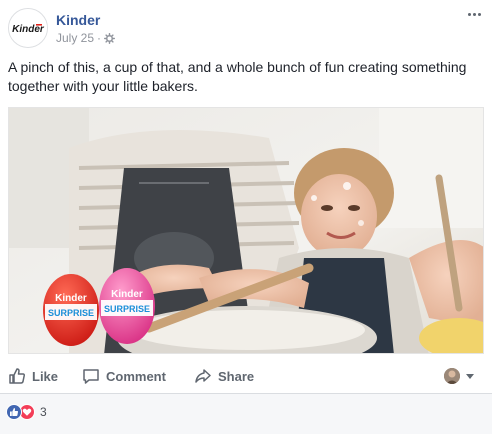  What do you see at coordinates (71, 313) in the screenshot?
I see `egg-product-1: SURPRISE` at bounding box center [71, 313].